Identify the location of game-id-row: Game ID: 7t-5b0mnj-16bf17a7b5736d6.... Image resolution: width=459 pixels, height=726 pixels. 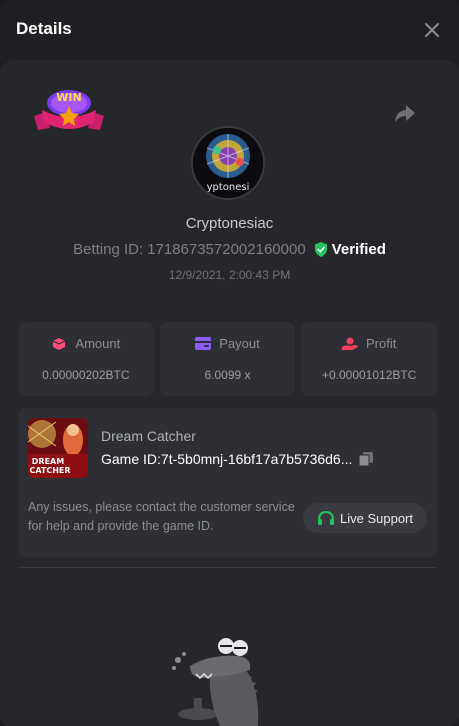
(261, 459).